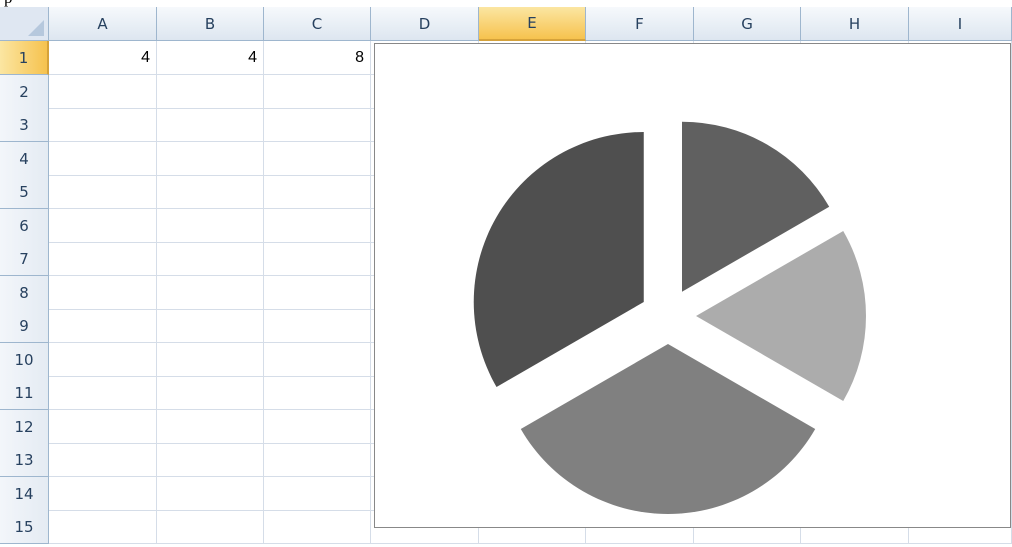  I want to click on row-header-13: 13, so click(24, 460).